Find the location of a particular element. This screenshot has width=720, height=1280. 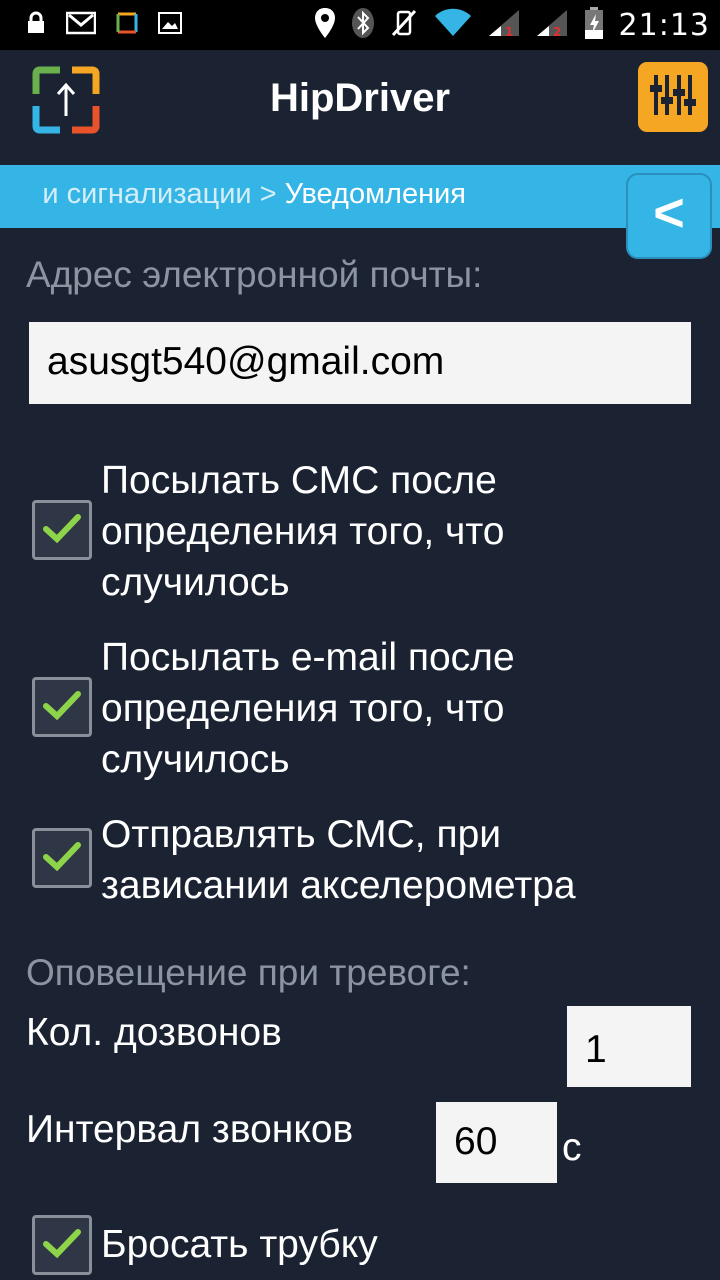

email-label: Адрес электронной почты: is located at coordinates (254, 274).